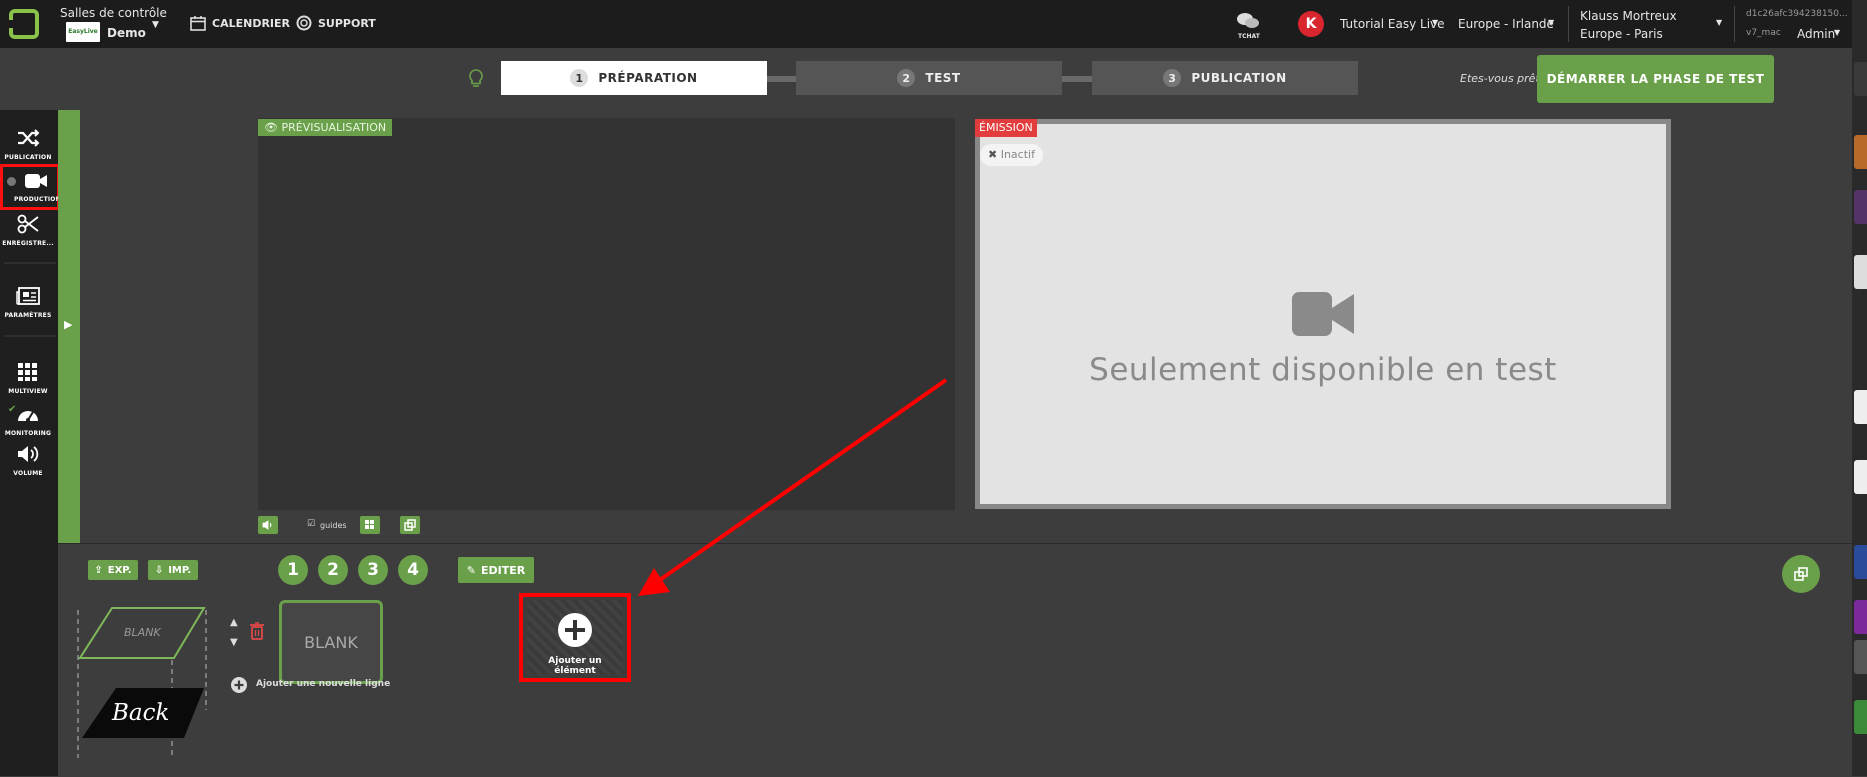  What do you see at coordinates (413, 570) in the screenshot?
I see `layer-4-button: 4` at bounding box center [413, 570].